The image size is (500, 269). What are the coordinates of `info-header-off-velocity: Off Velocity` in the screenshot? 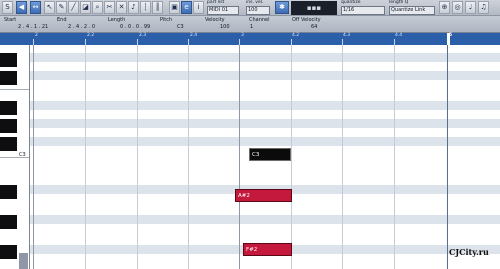 It's located at (306, 20).